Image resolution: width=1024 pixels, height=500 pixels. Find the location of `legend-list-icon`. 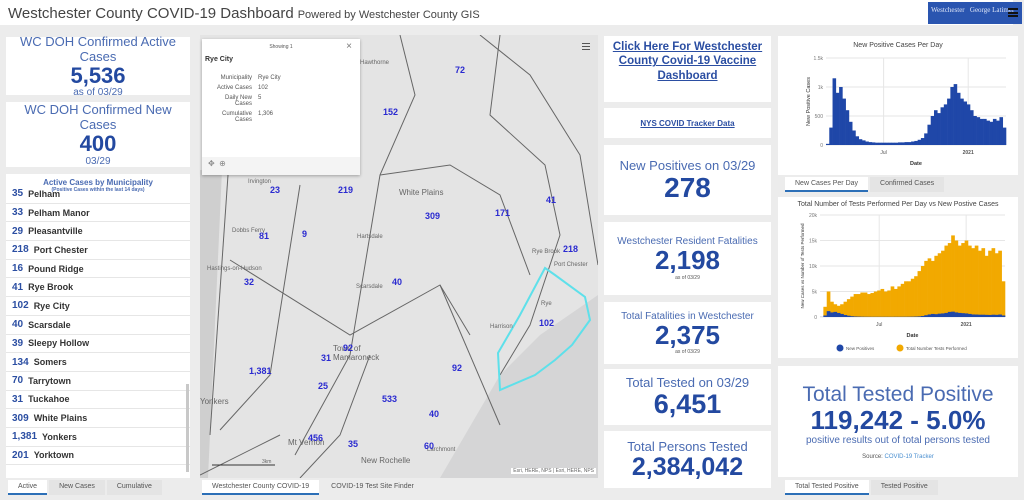

legend-list-icon is located at coordinates (586, 46).